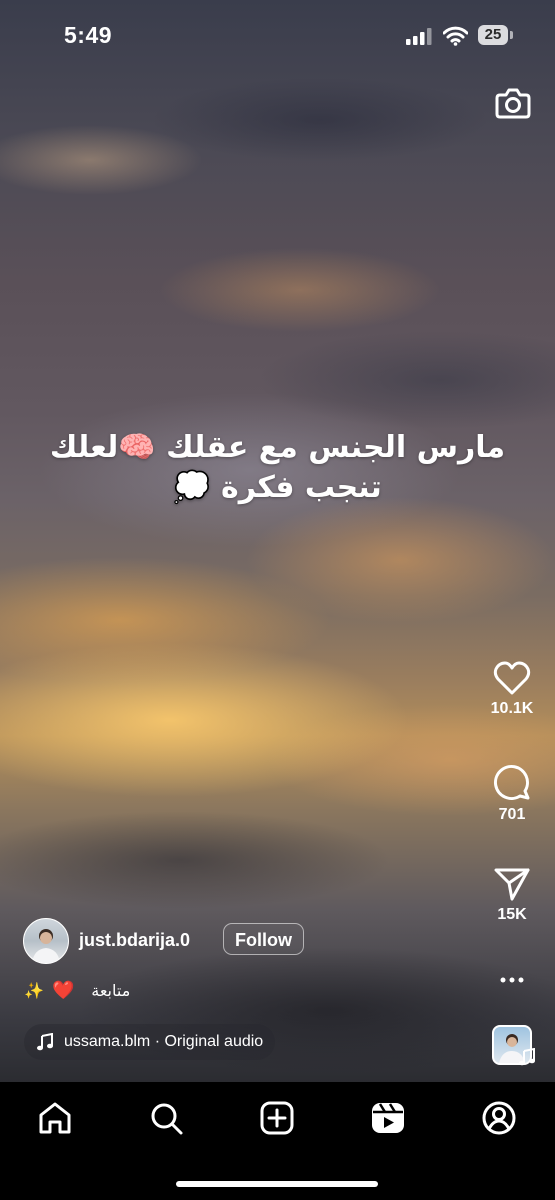 The width and height of the screenshot is (555, 1200). I want to click on music-note-icon, so click(45, 1042).